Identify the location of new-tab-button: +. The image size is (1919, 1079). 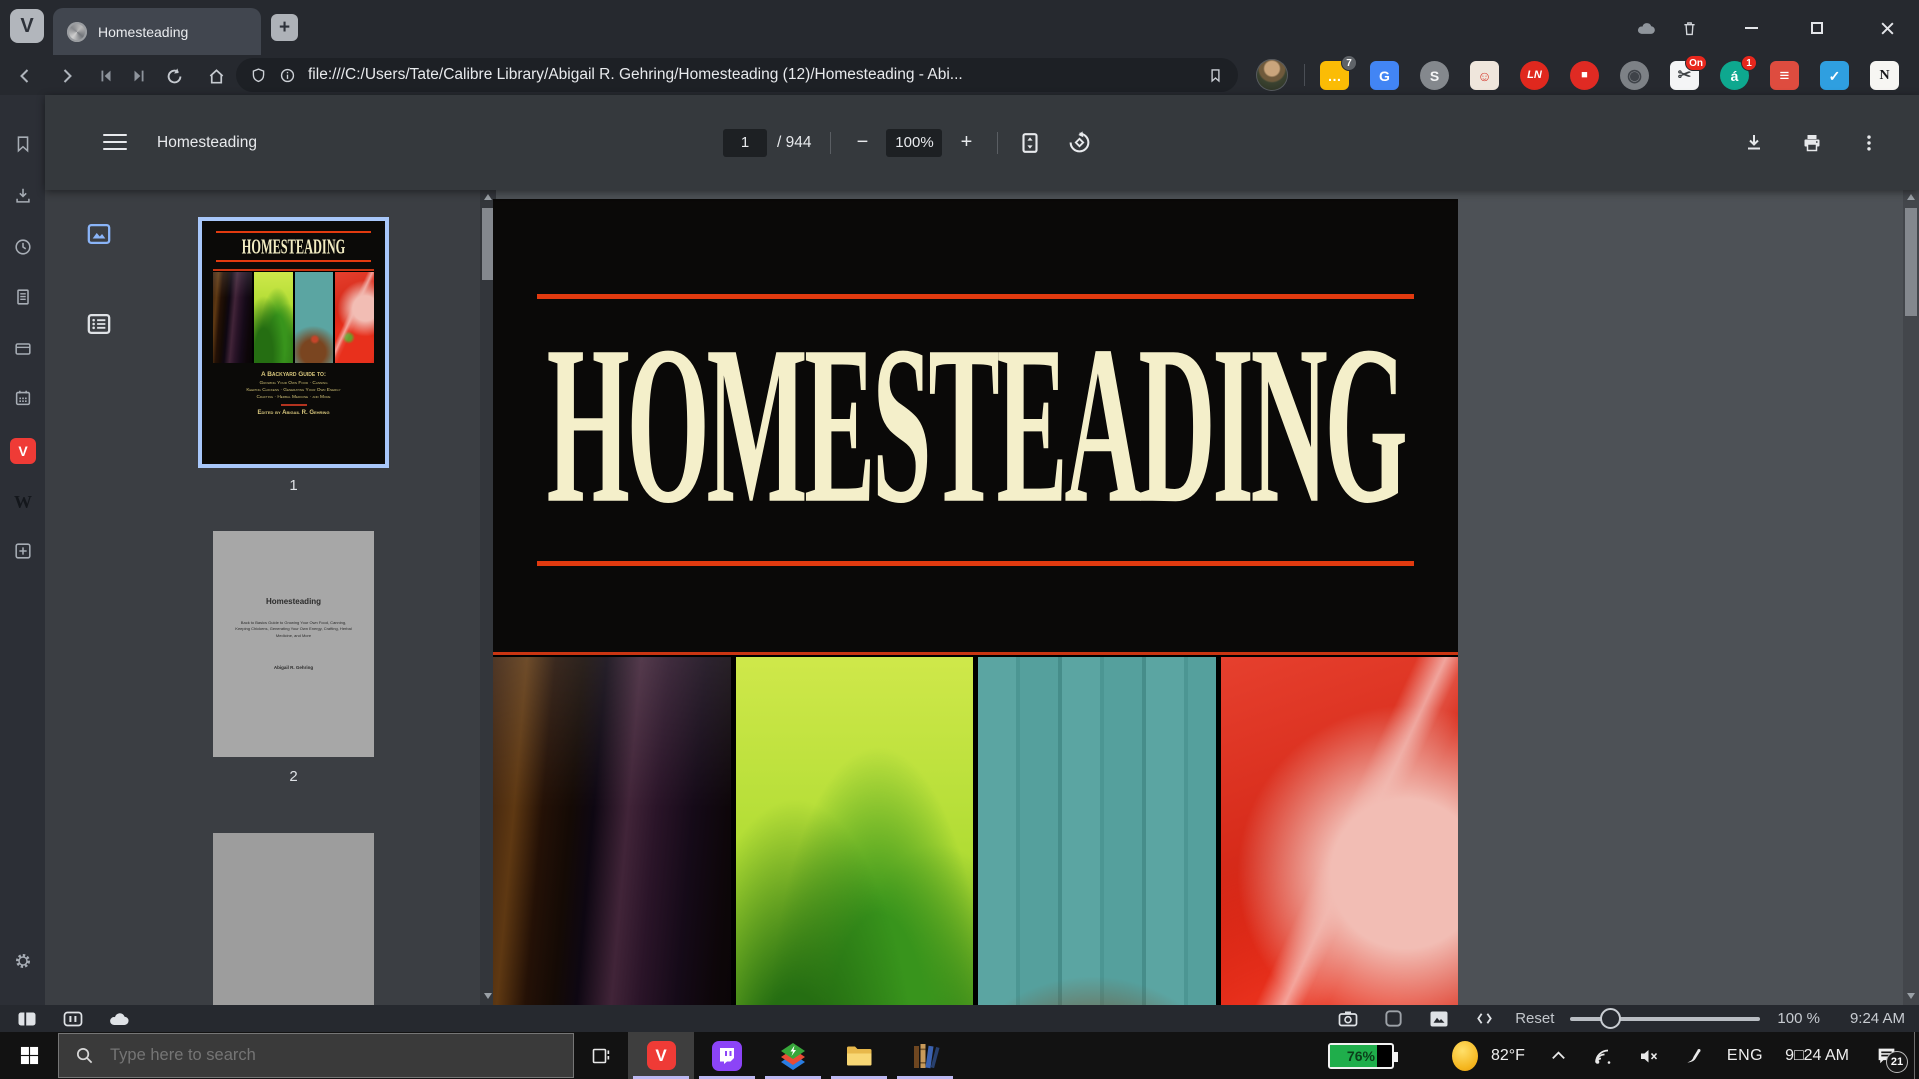
(284, 27).